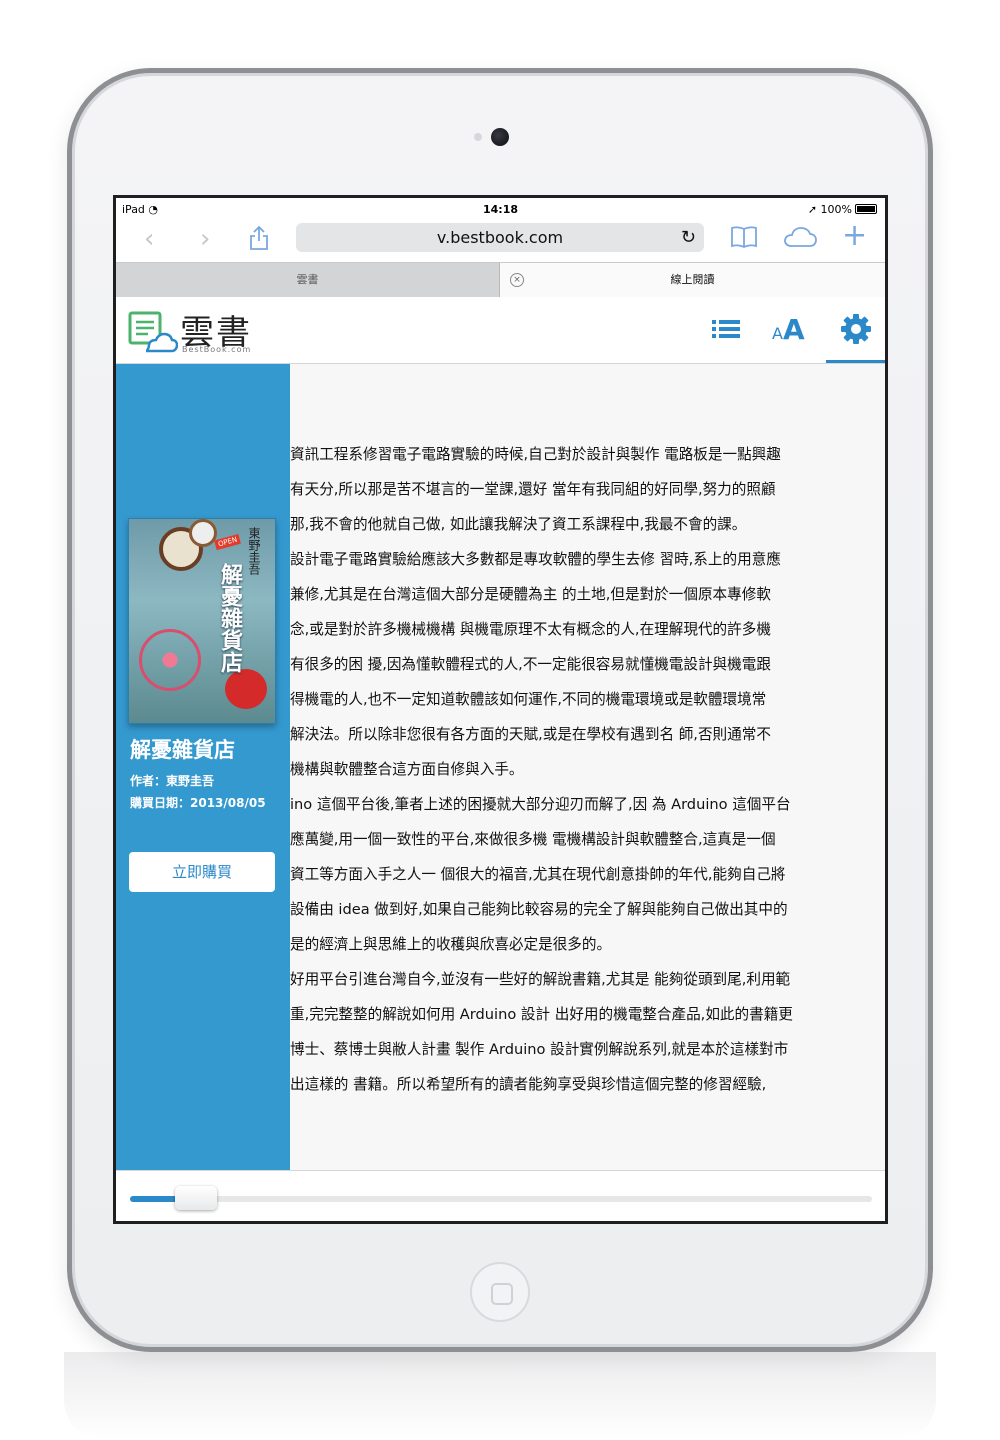 The width and height of the screenshot is (1000, 1440). What do you see at coordinates (202, 621) in the screenshot?
I see `book-cover: OPEN 解憂雜貨店 東野圭吾` at bounding box center [202, 621].